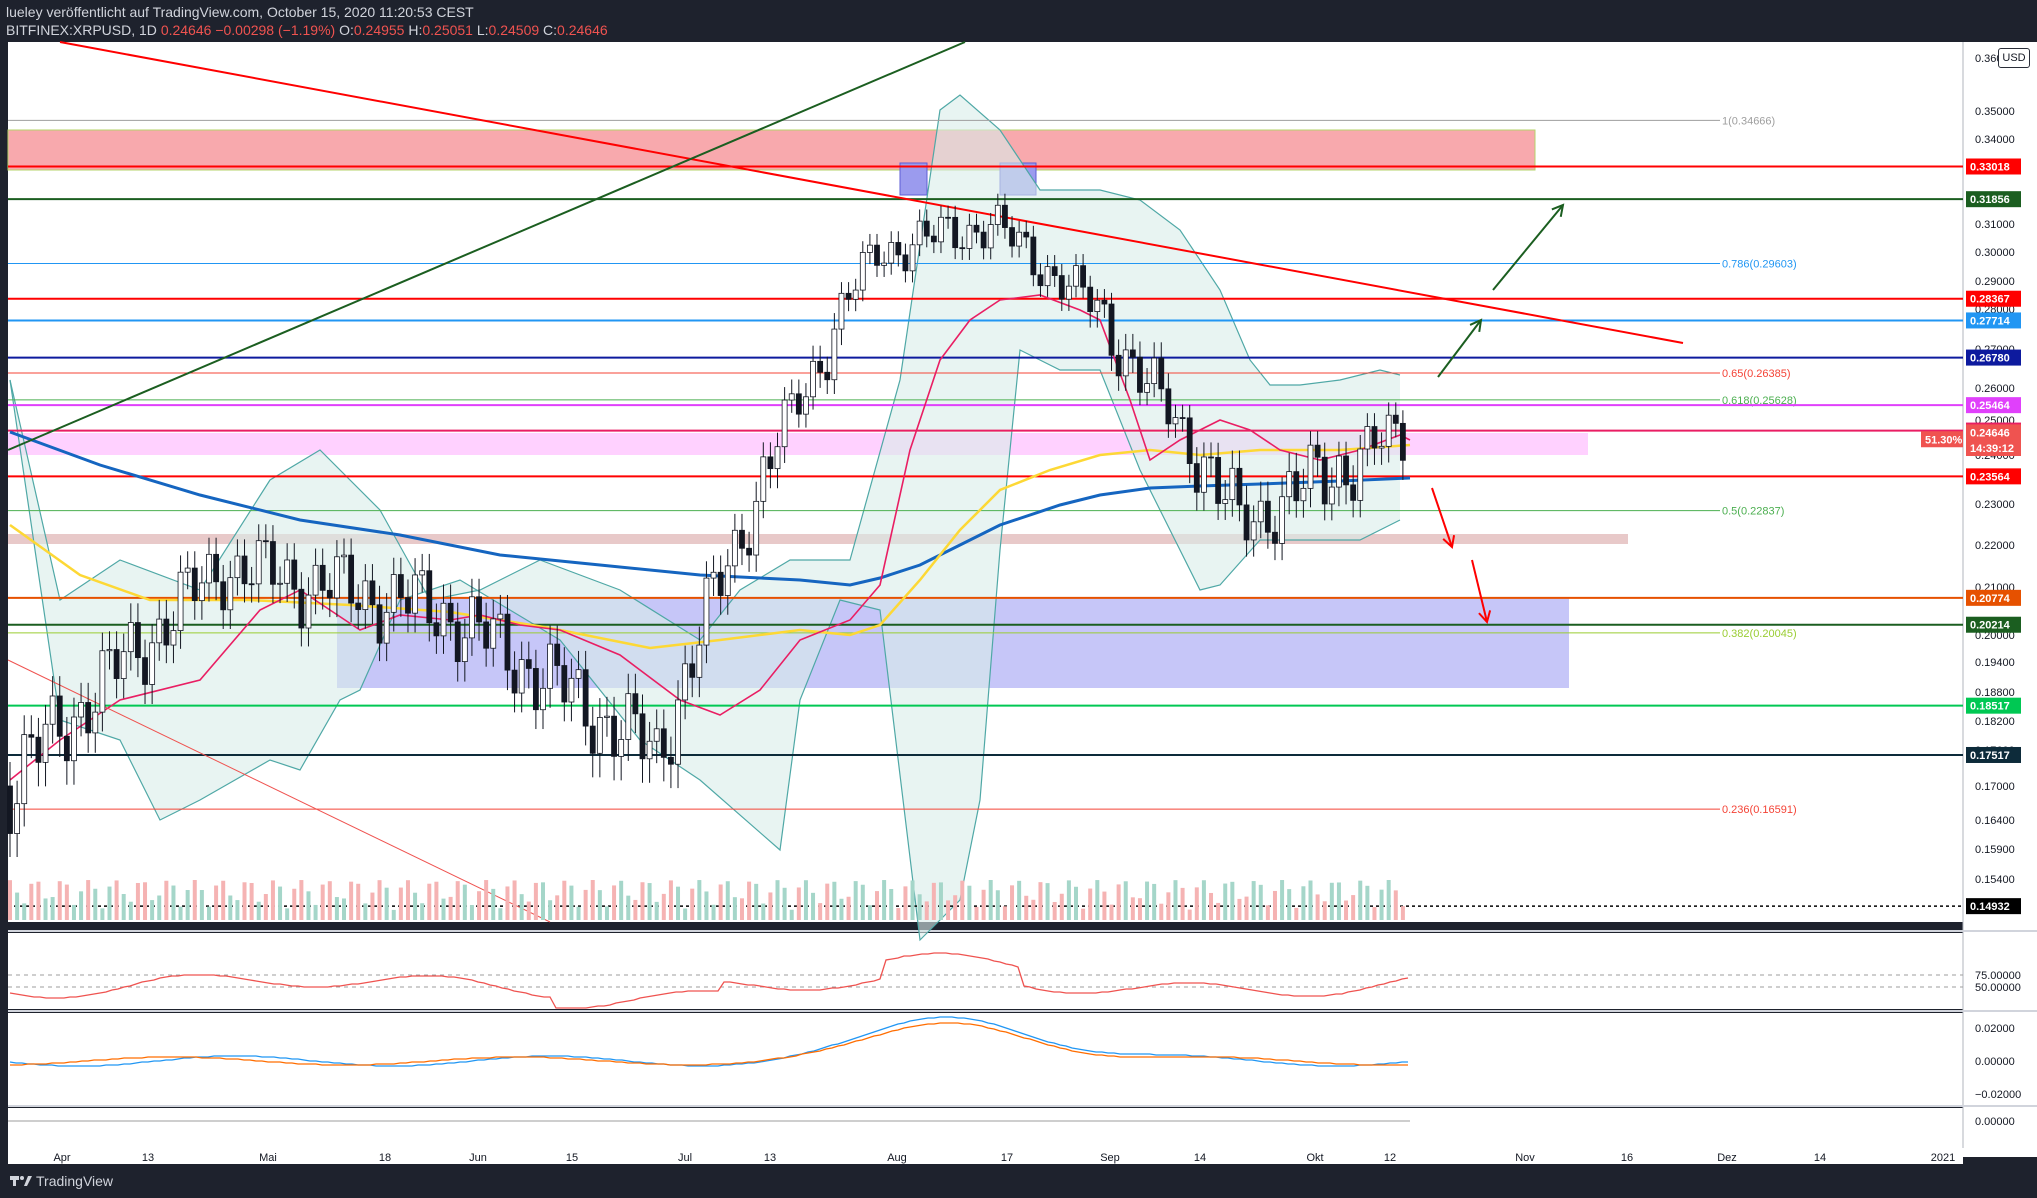  I want to click on time-tick: Jun, so click(478, 1158).